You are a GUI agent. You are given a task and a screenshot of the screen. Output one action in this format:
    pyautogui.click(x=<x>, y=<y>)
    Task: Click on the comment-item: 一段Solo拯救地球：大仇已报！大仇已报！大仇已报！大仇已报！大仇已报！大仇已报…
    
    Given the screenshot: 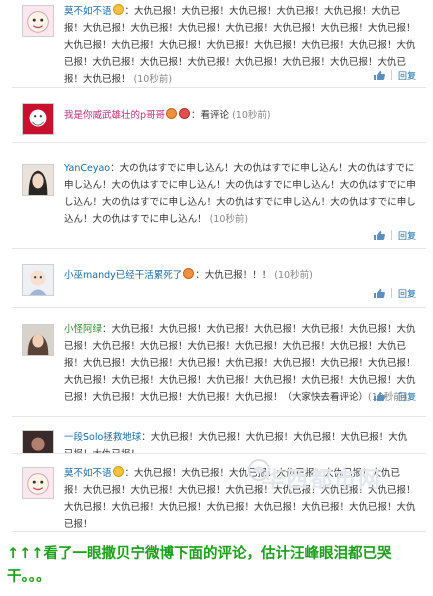 What is the action you would take?
    pyautogui.click(x=219, y=439)
    